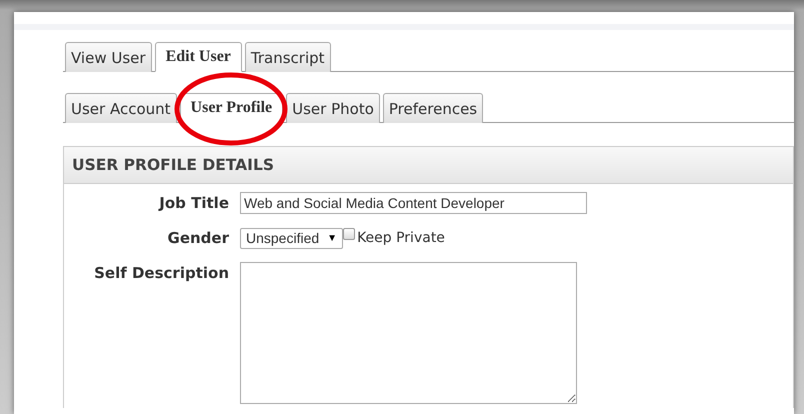 The image size is (804, 414). Describe the element at coordinates (193, 203) in the screenshot. I see `field-label: Job Title` at that location.